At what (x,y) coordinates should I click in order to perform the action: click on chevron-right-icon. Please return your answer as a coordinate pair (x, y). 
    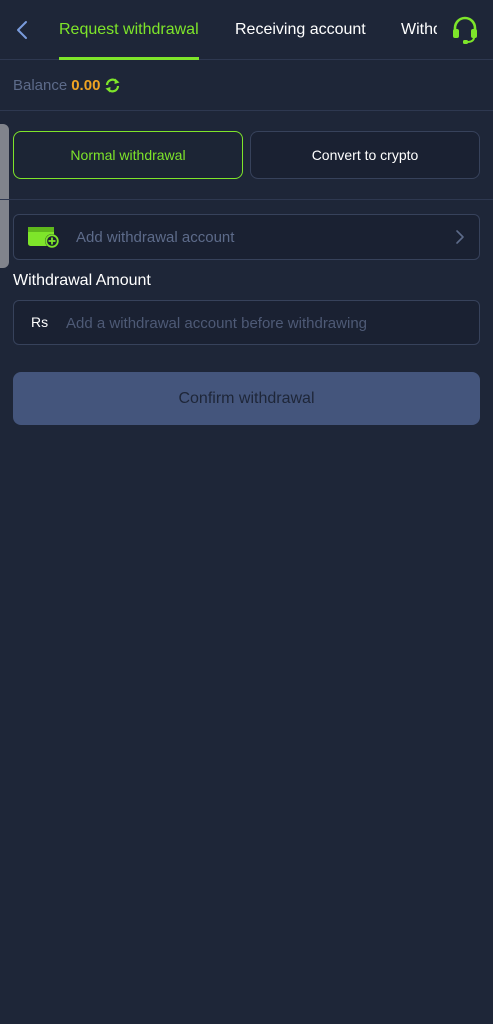
    Looking at the image, I should click on (460, 237).